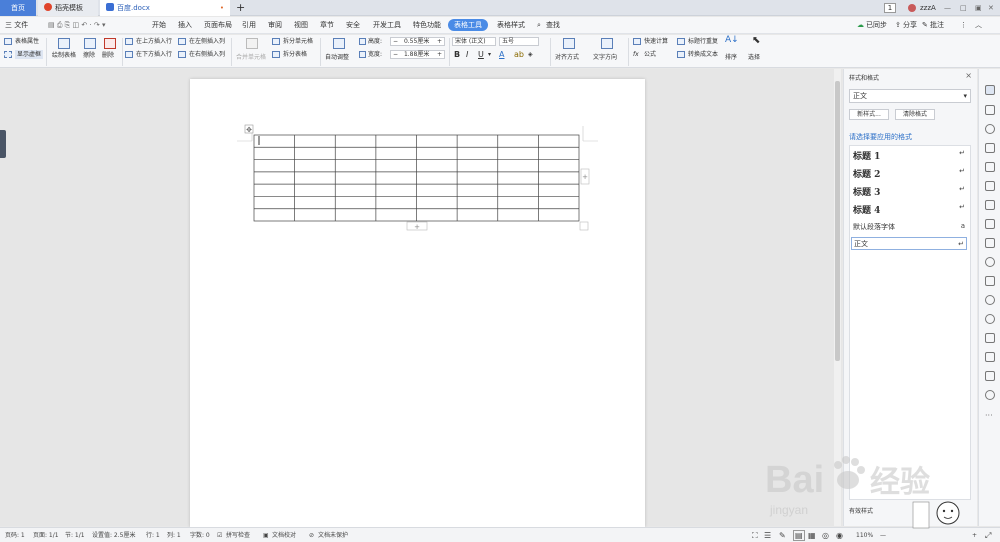 Image resolution: width=1000 pixels, height=542 pixels. I want to click on italic-icon: I, so click(467, 54).